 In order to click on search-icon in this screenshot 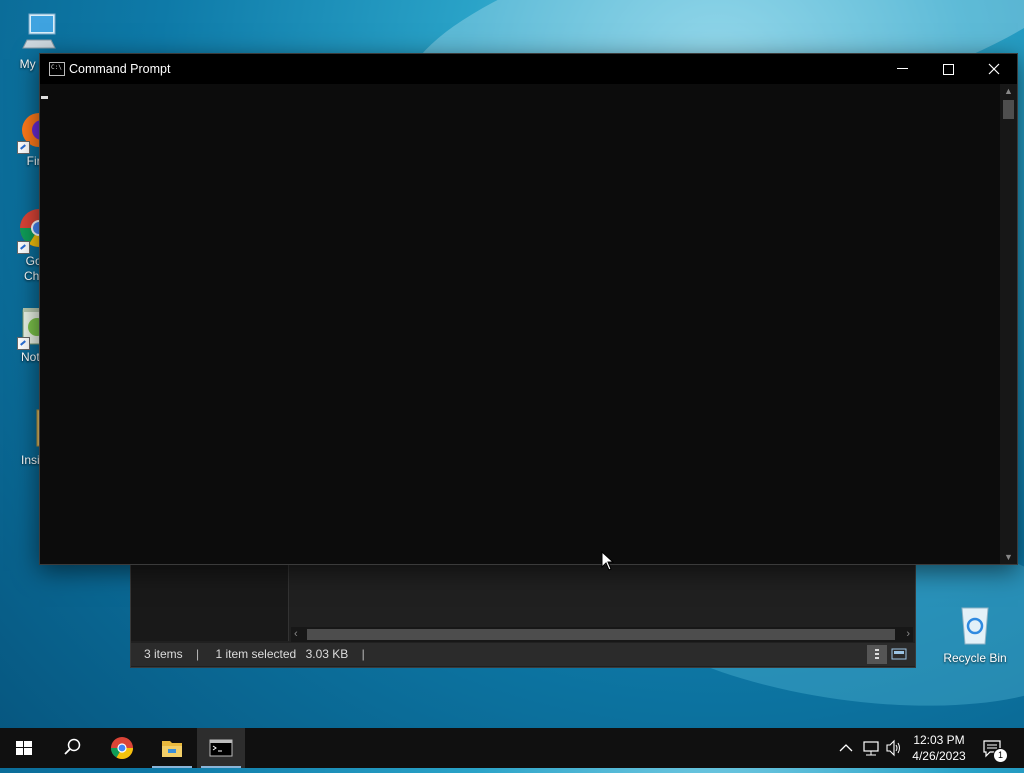, I will do `click(72, 746)`.